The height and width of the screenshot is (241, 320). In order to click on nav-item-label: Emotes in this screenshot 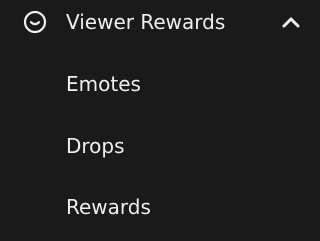, I will do `click(103, 84)`.